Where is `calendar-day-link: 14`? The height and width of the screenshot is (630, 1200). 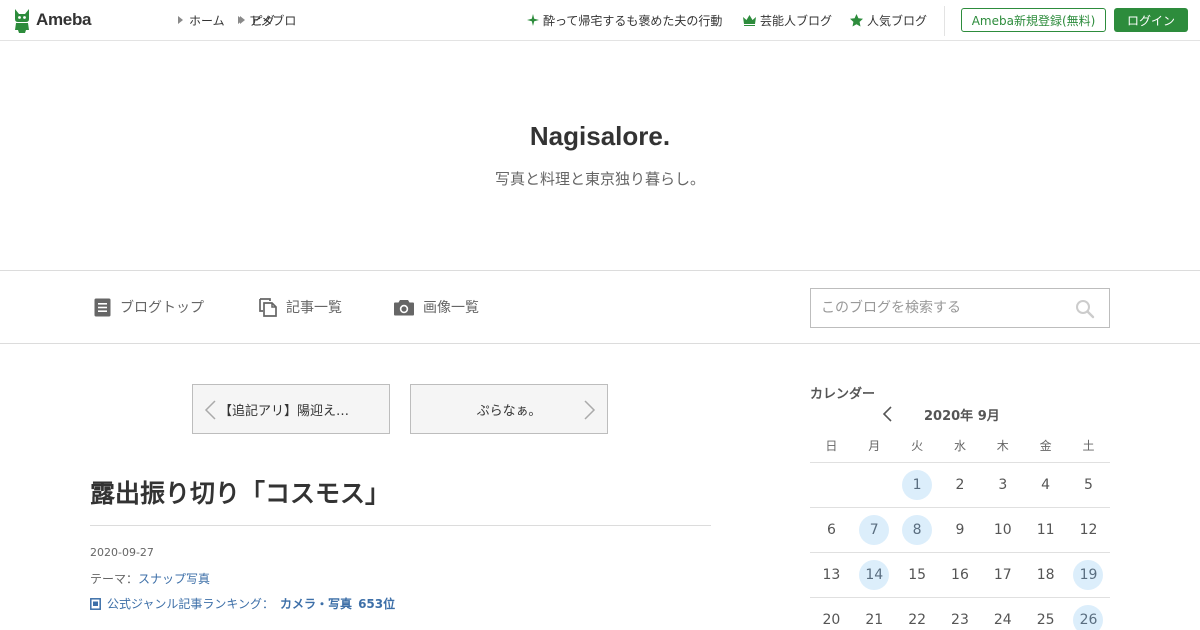 calendar-day-link: 14 is located at coordinates (874, 575).